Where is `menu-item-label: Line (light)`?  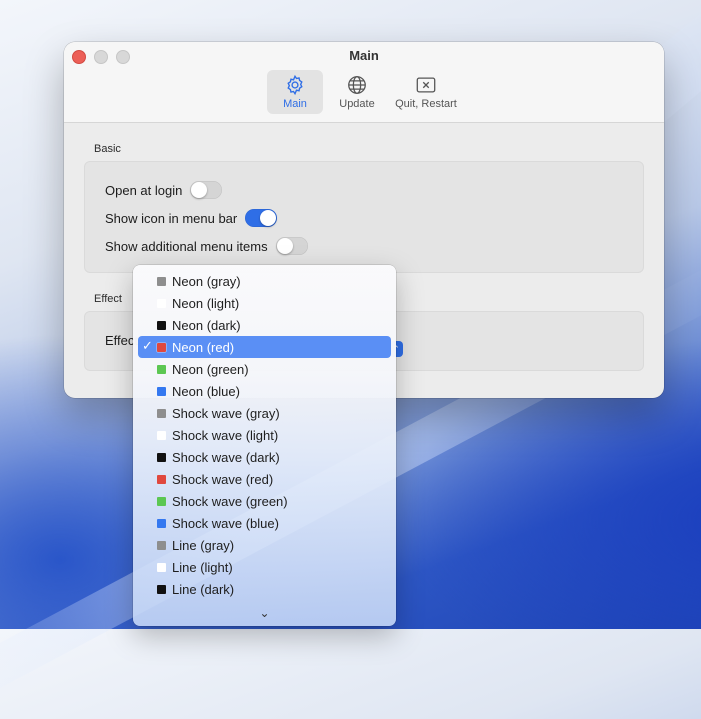 menu-item-label: Line (light) is located at coordinates (202, 567).